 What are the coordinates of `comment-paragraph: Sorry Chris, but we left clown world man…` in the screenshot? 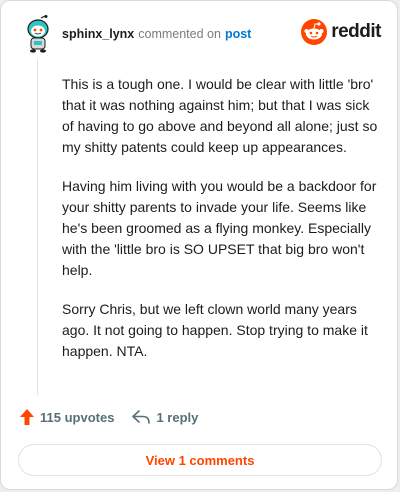 It's located at (215, 330).